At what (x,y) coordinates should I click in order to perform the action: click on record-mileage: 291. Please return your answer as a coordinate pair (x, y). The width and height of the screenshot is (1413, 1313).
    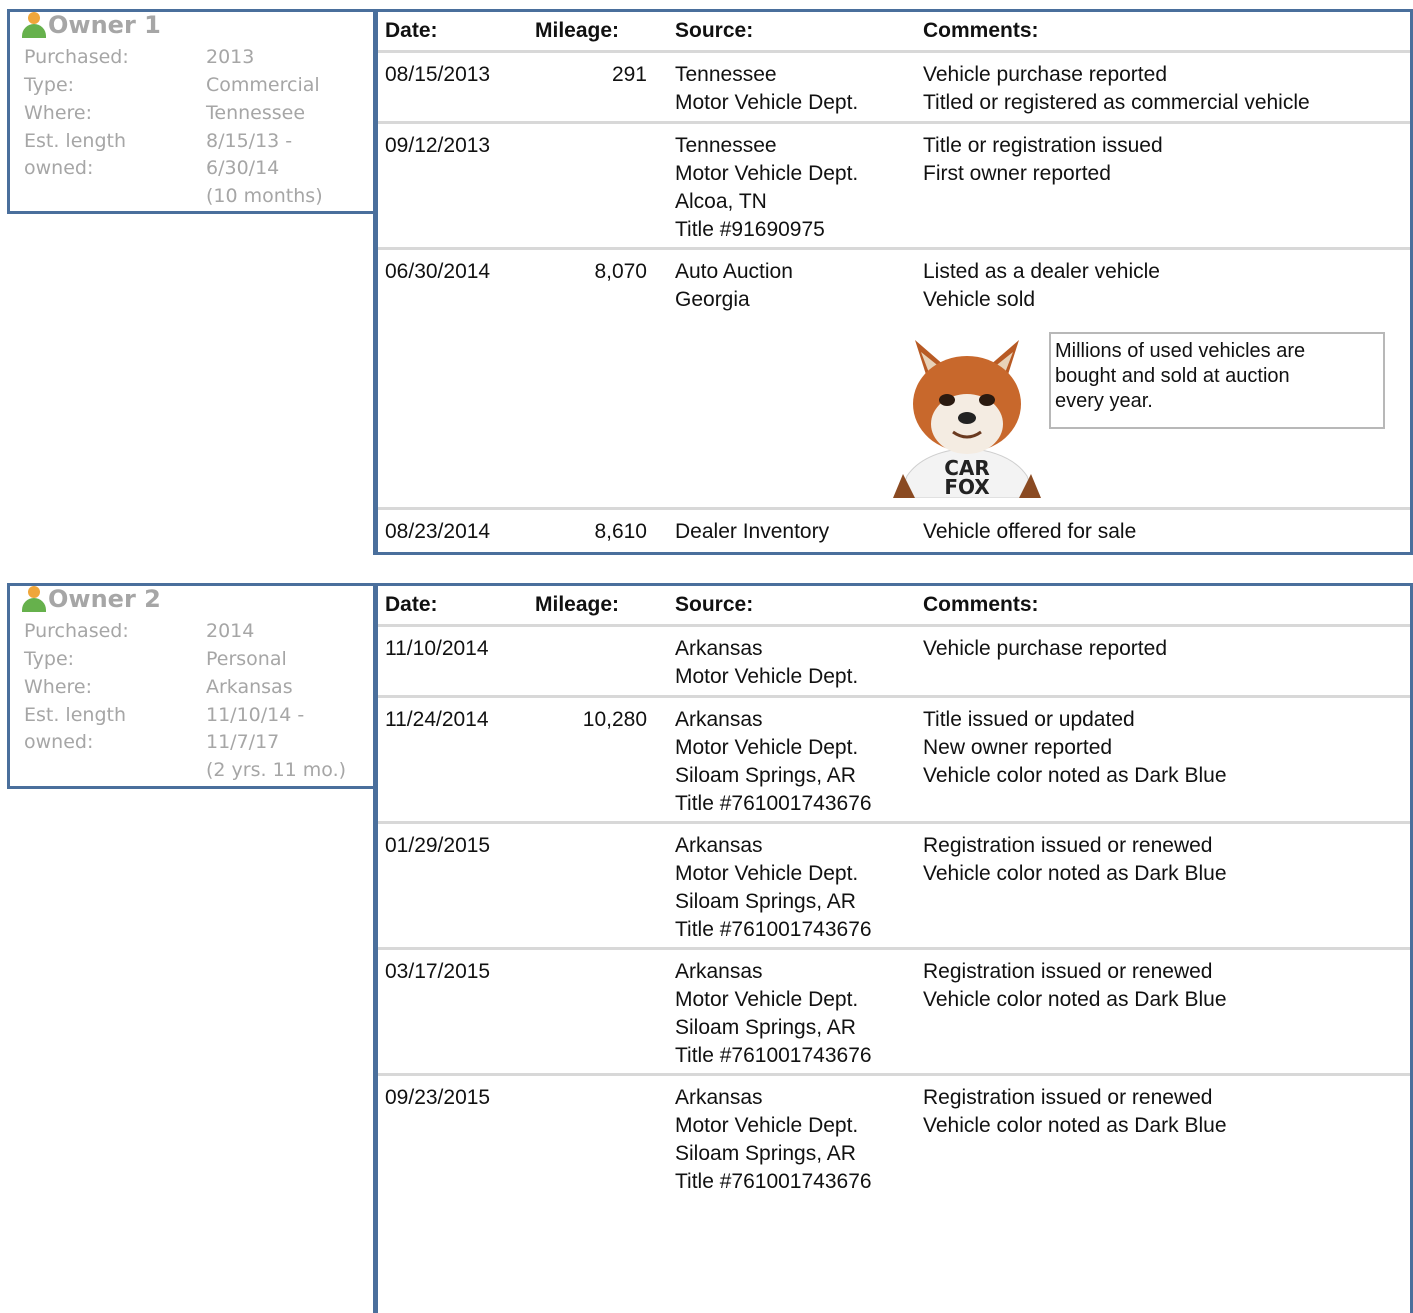
    Looking at the image, I should click on (629, 74).